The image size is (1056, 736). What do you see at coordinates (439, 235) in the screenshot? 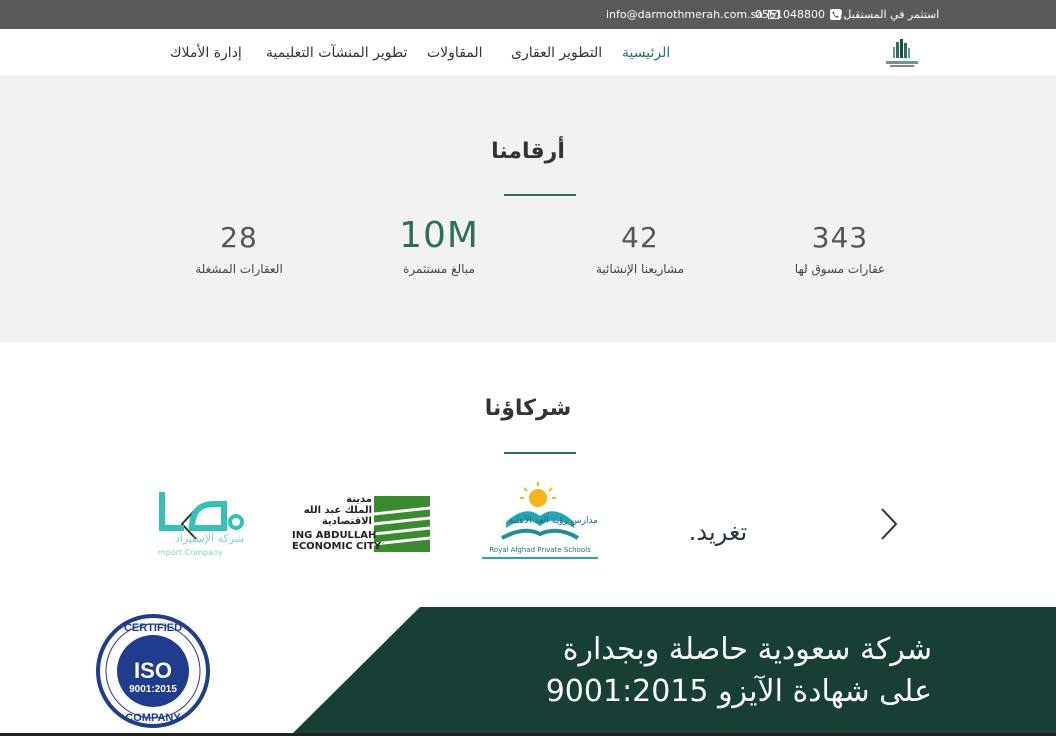
I see `stat-value: 10M` at bounding box center [439, 235].